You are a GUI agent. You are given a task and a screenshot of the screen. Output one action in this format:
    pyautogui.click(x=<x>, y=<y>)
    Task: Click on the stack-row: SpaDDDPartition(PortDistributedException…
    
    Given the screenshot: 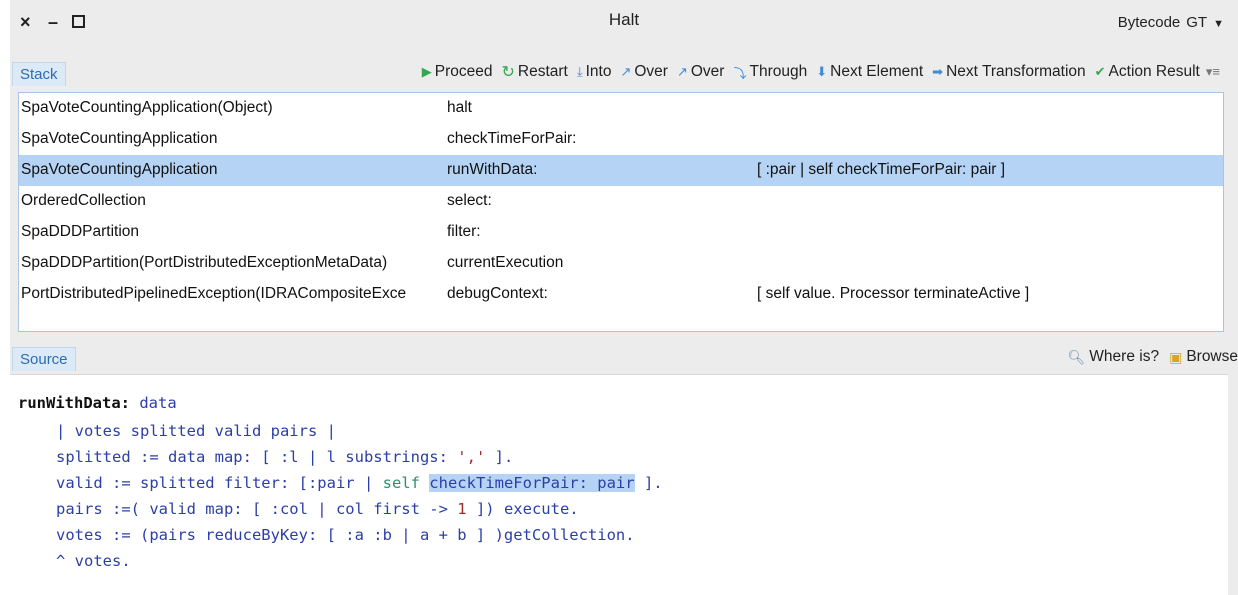 What is the action you would take?
    pyautogui.click(x=621, y=263)
    